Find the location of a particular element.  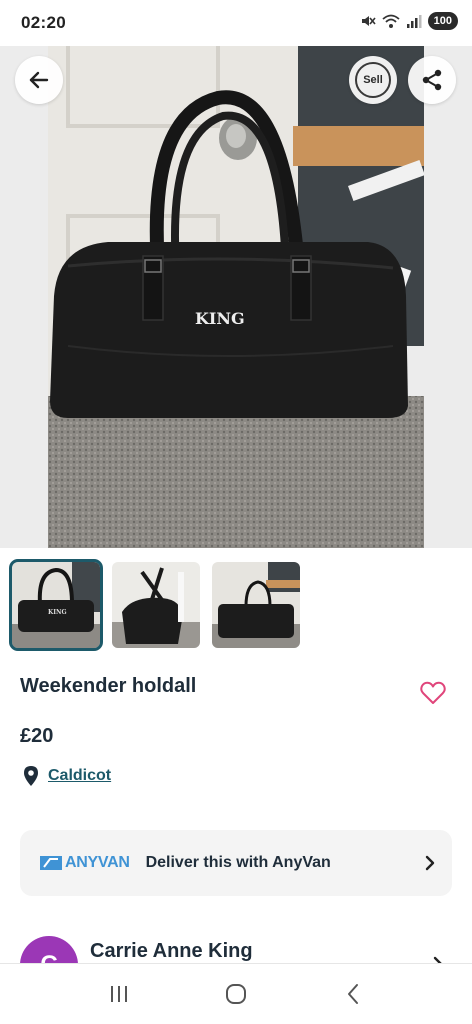

recent-apps-icon is located at coordinates (118, 994).